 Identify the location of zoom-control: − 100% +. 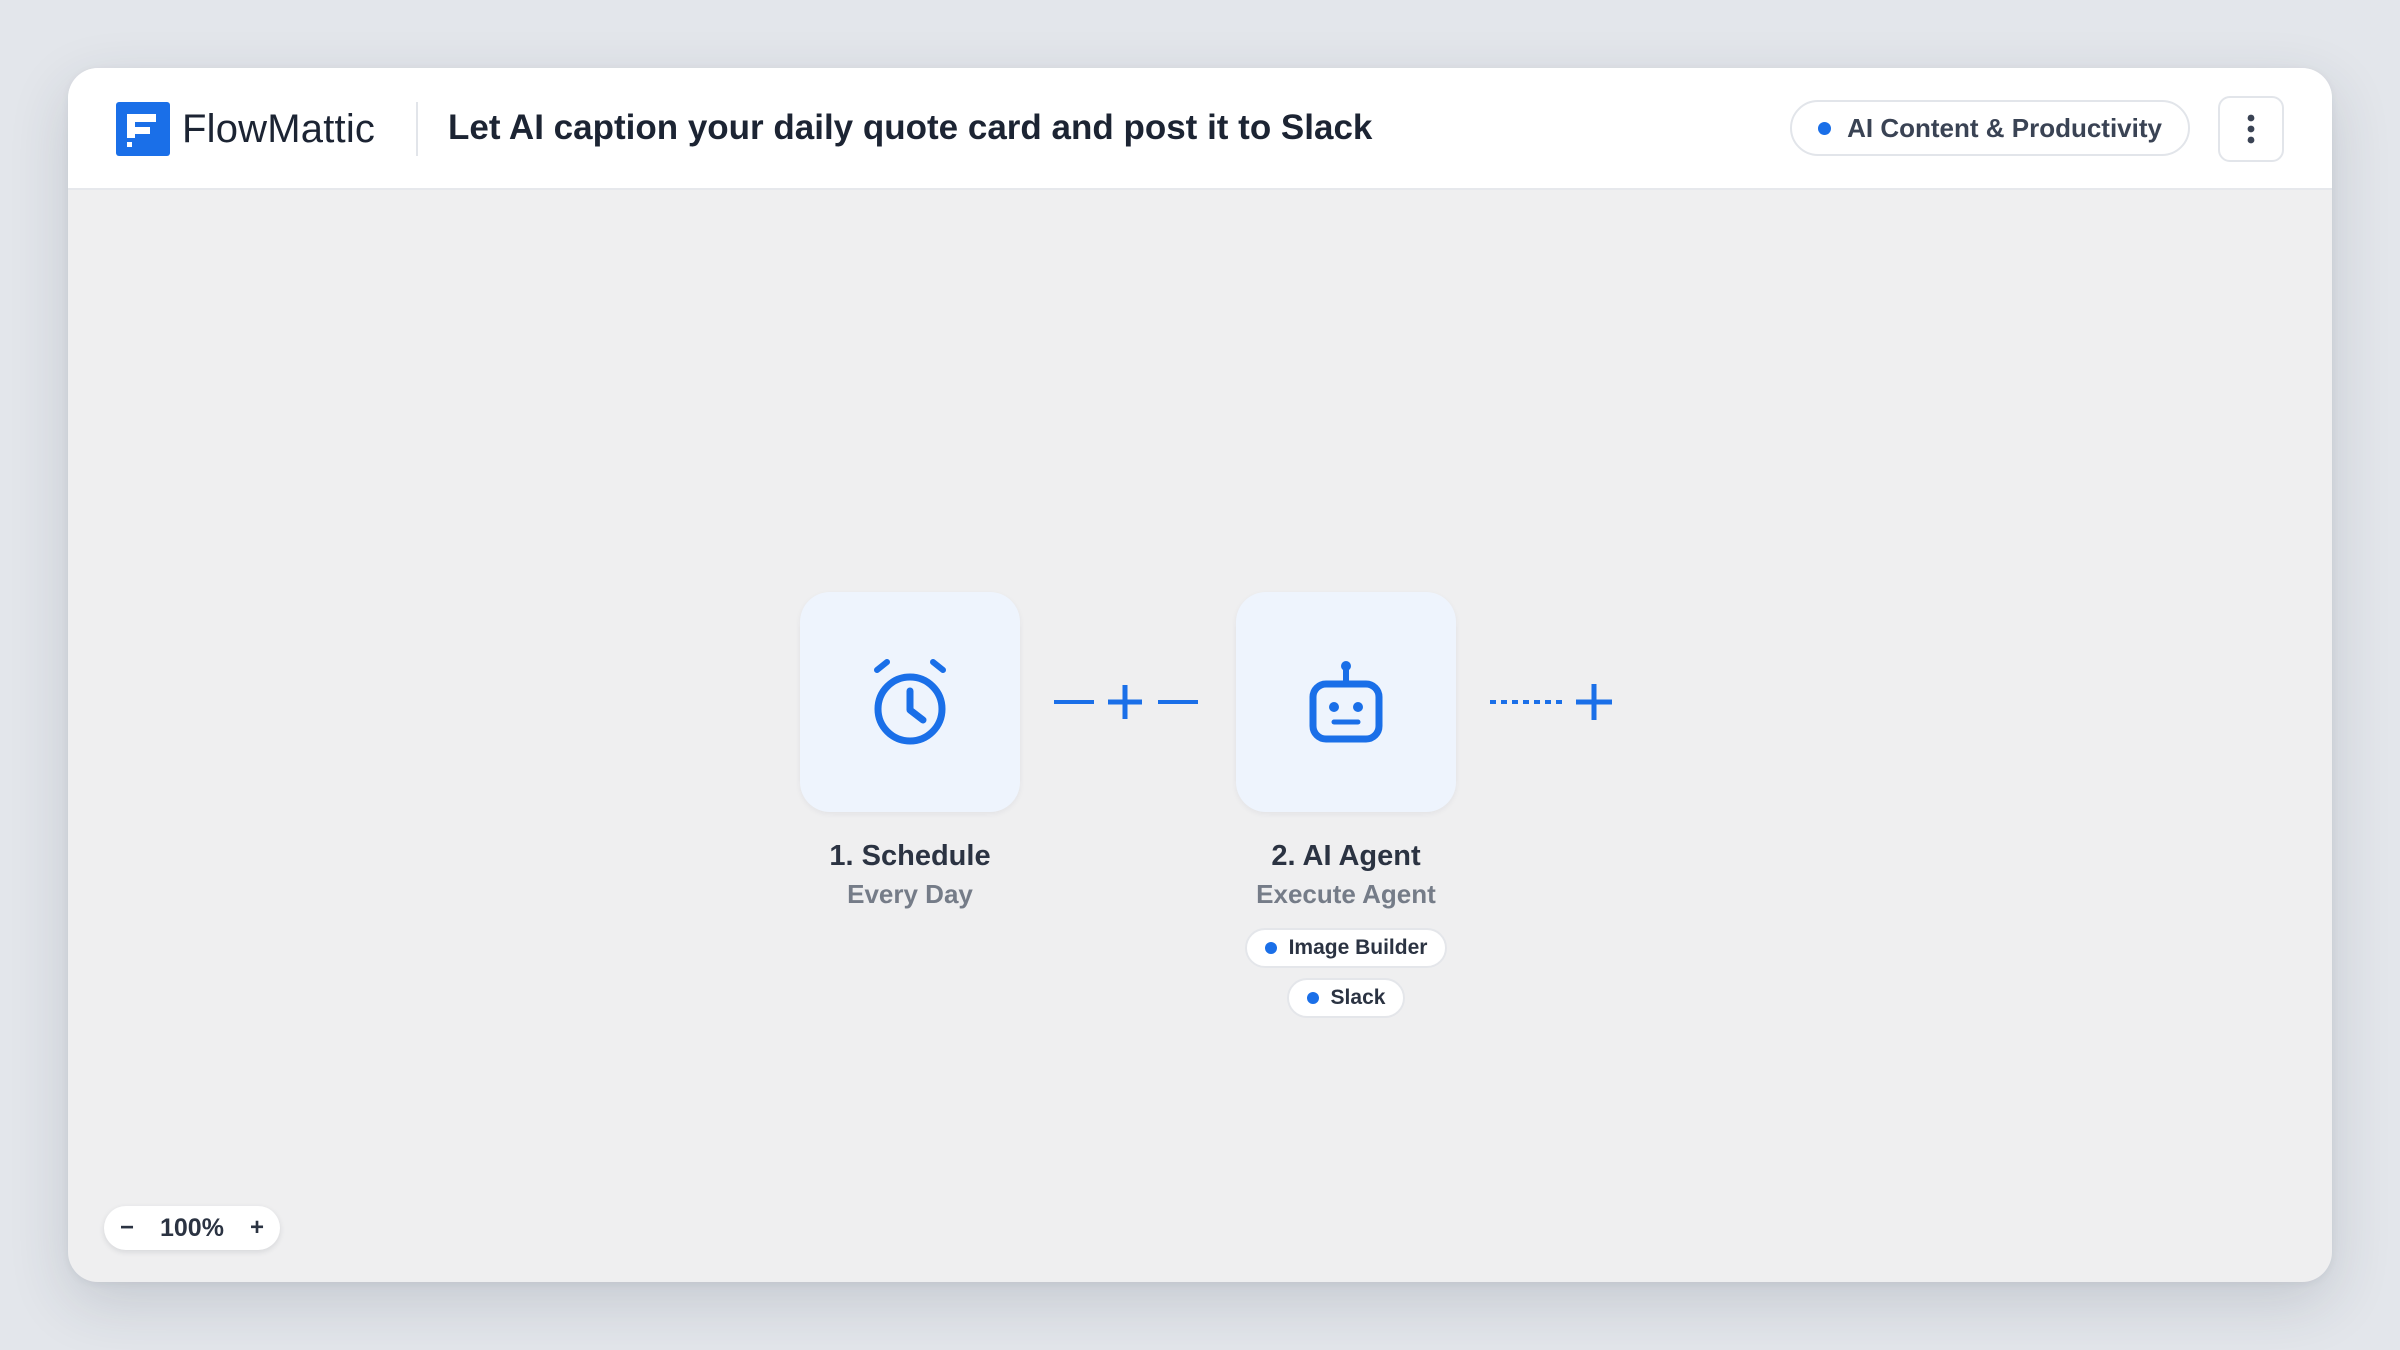
(192, 1228).